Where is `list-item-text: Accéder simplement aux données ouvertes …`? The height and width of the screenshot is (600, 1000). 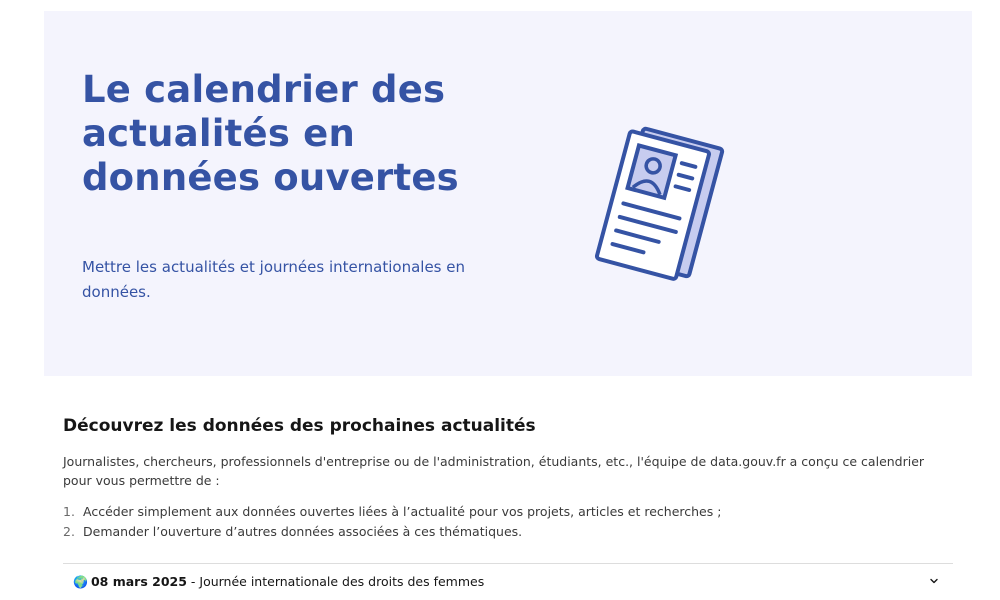
list-item-text: Accéder simplement aux données ouvertes … is located at coordinates (402, 511).